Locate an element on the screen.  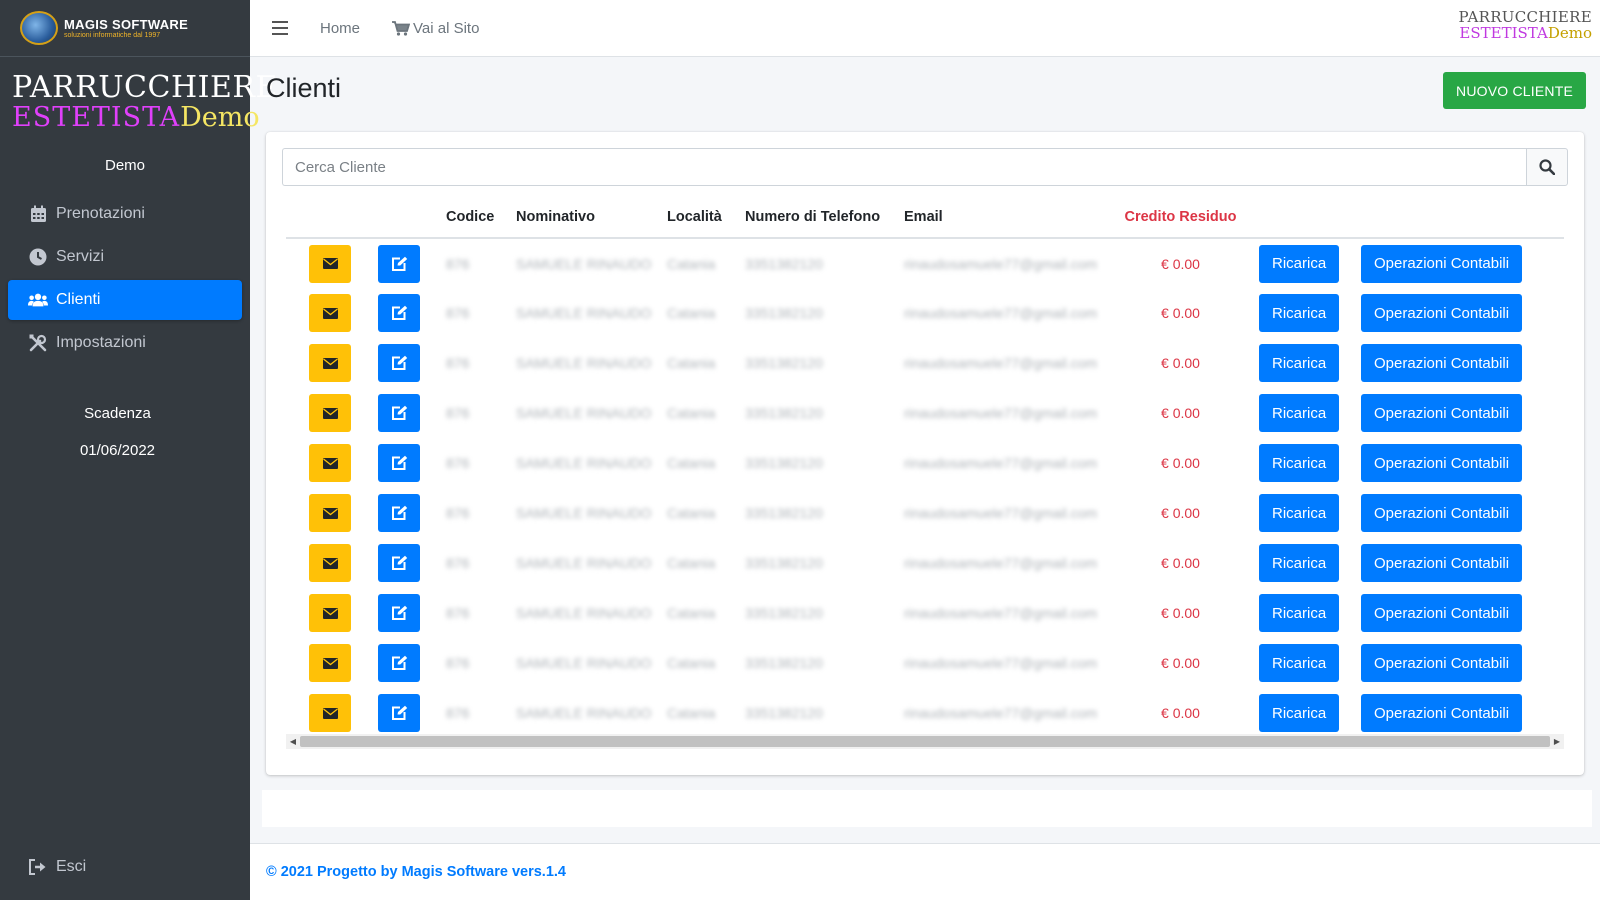
sidebar-item-prenotazioni: Prenotazioni is located at coordinates (125, 214).